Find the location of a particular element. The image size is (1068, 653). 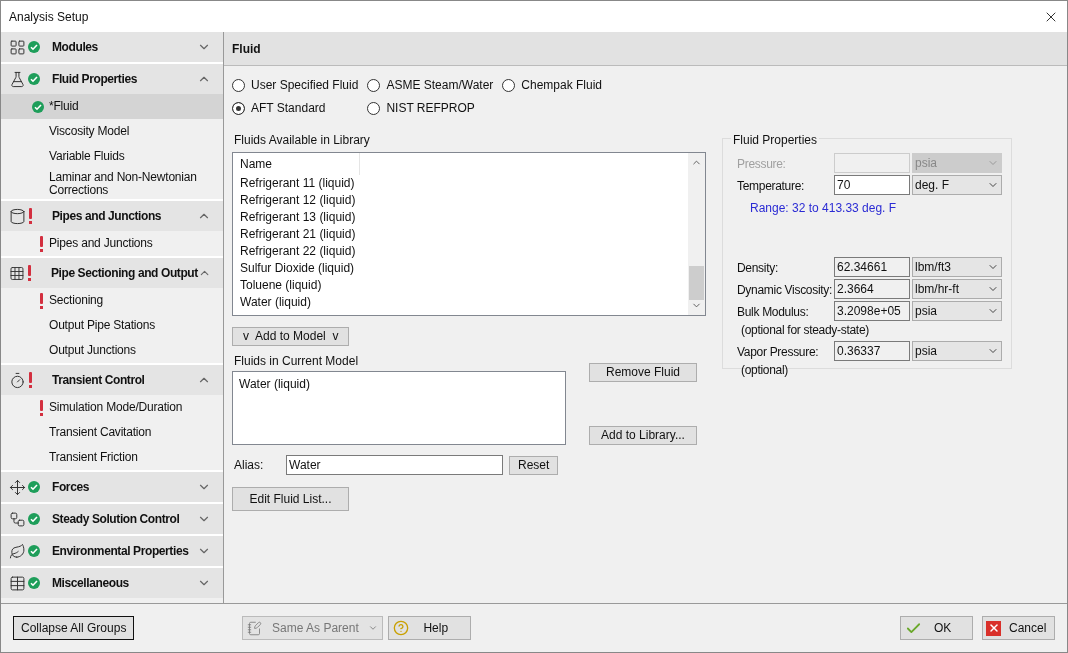

ok-button: OK is located at coordinates (936, 628).